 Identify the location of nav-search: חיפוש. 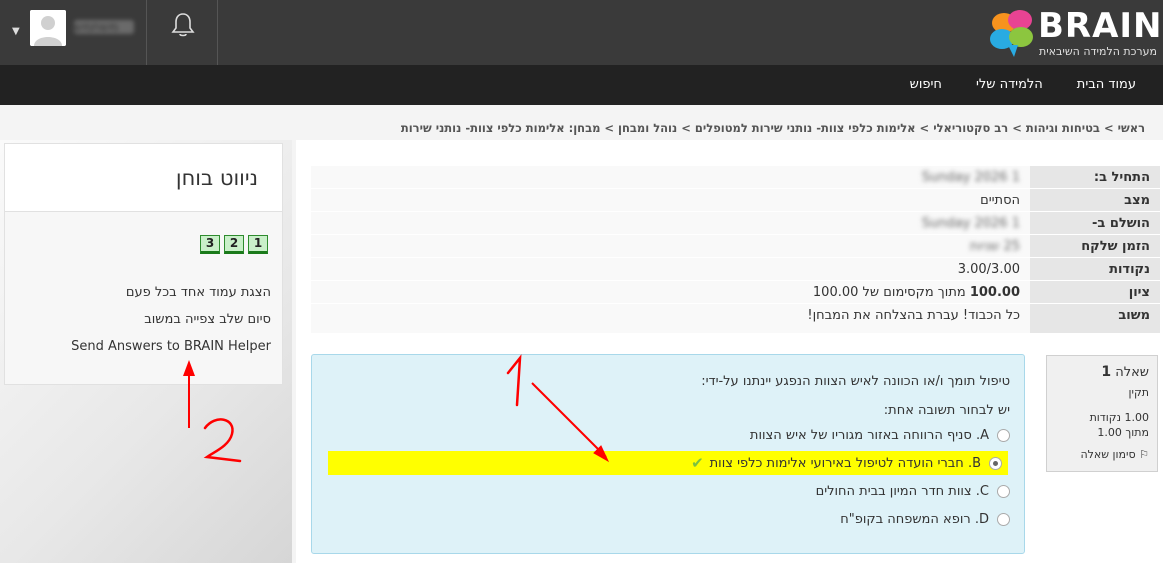
(926, 85).